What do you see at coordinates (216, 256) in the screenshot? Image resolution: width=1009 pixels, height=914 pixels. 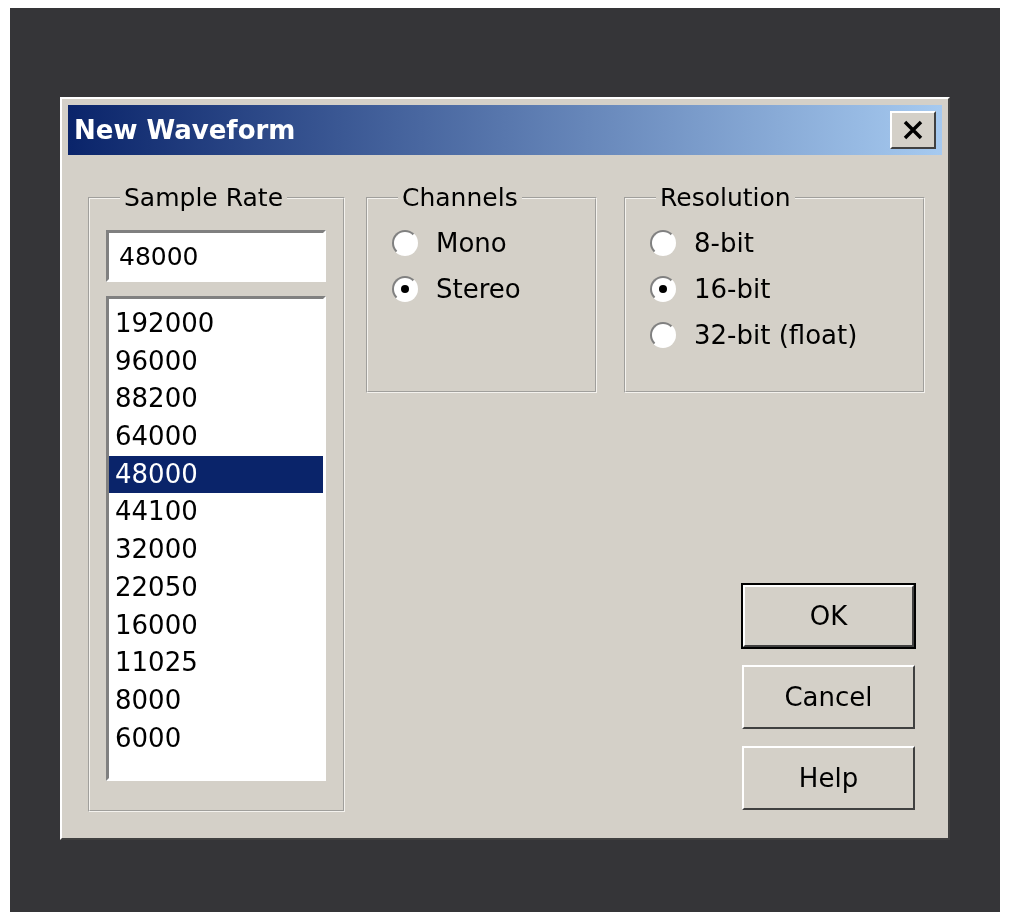 I see `sample-rate-field: 48000` at bounding box center [216, 256].